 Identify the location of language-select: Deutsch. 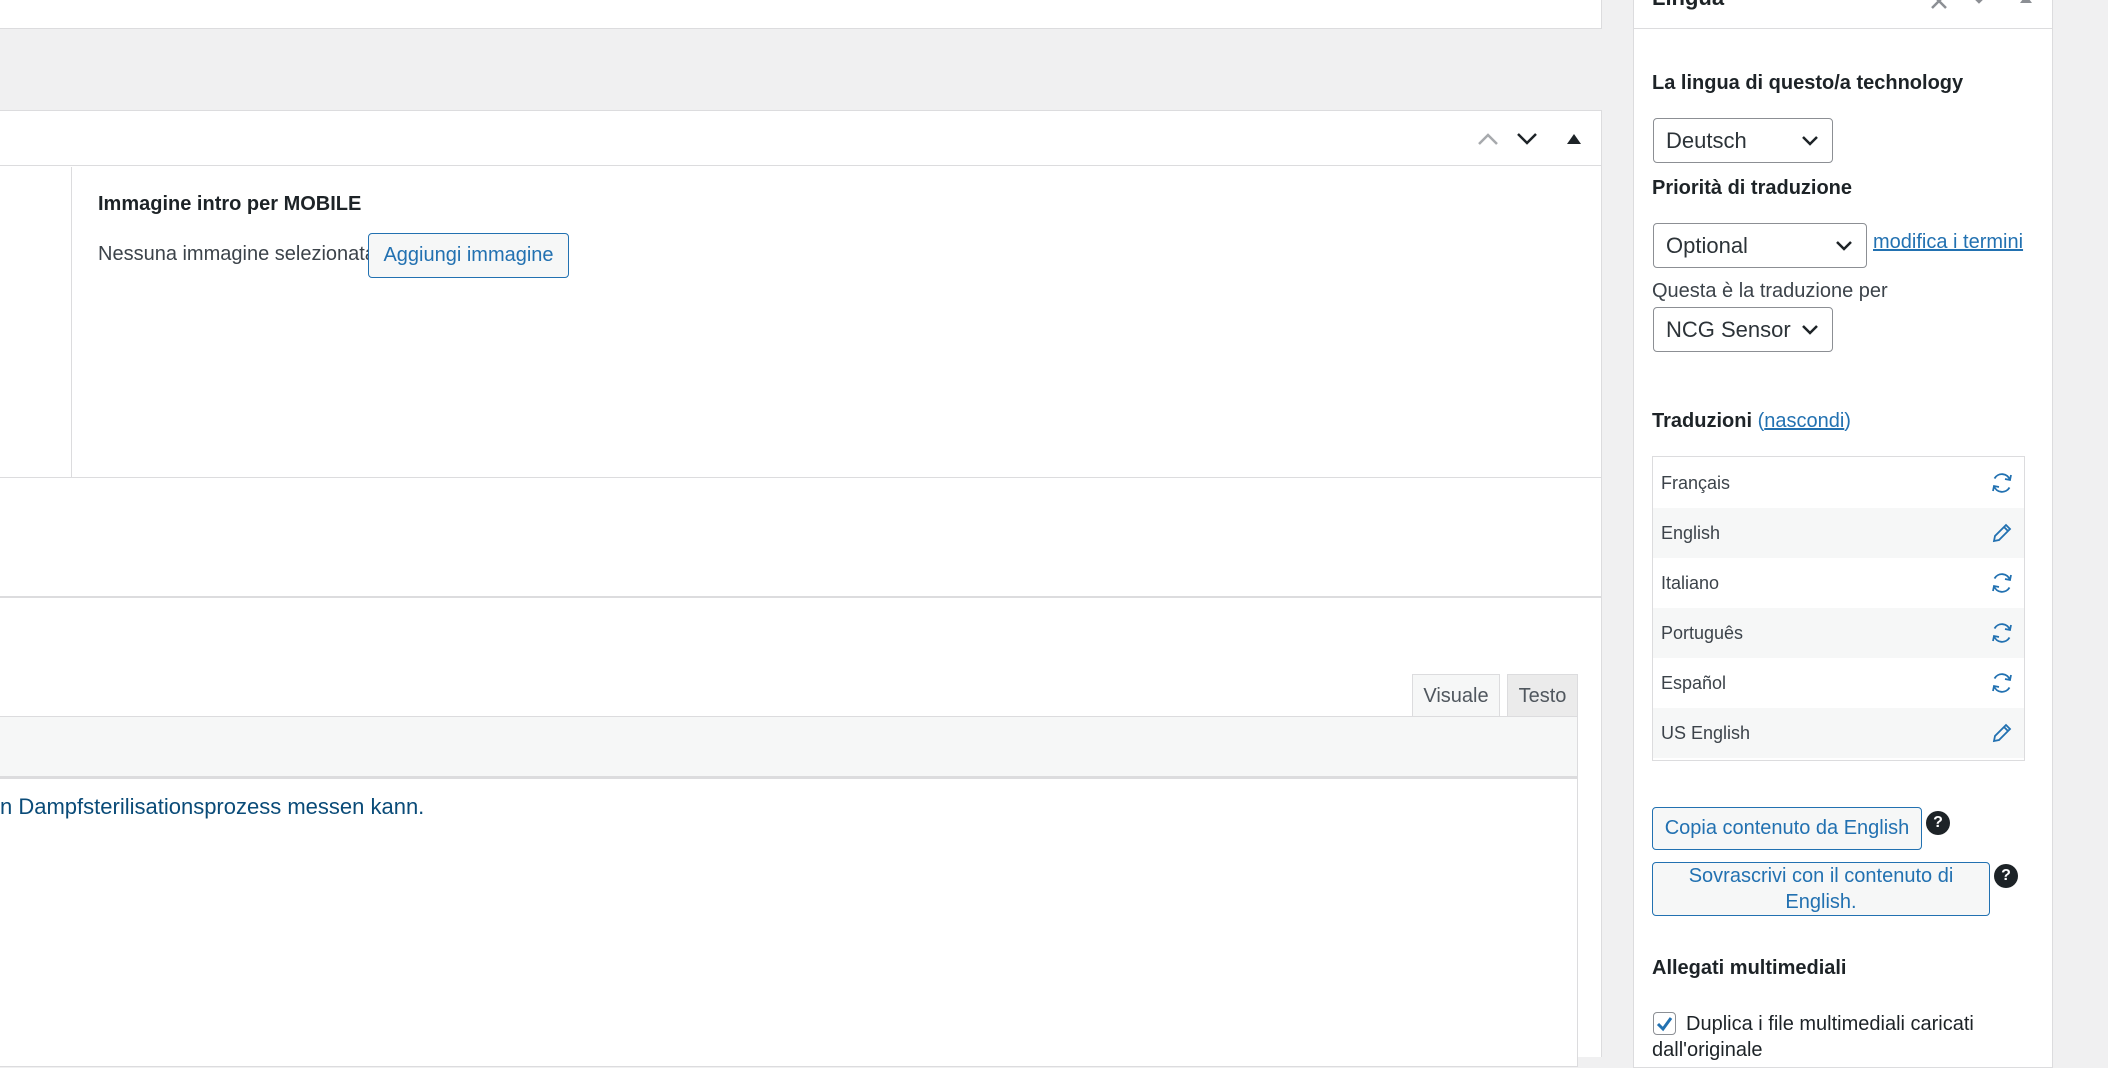
(1743, 140).